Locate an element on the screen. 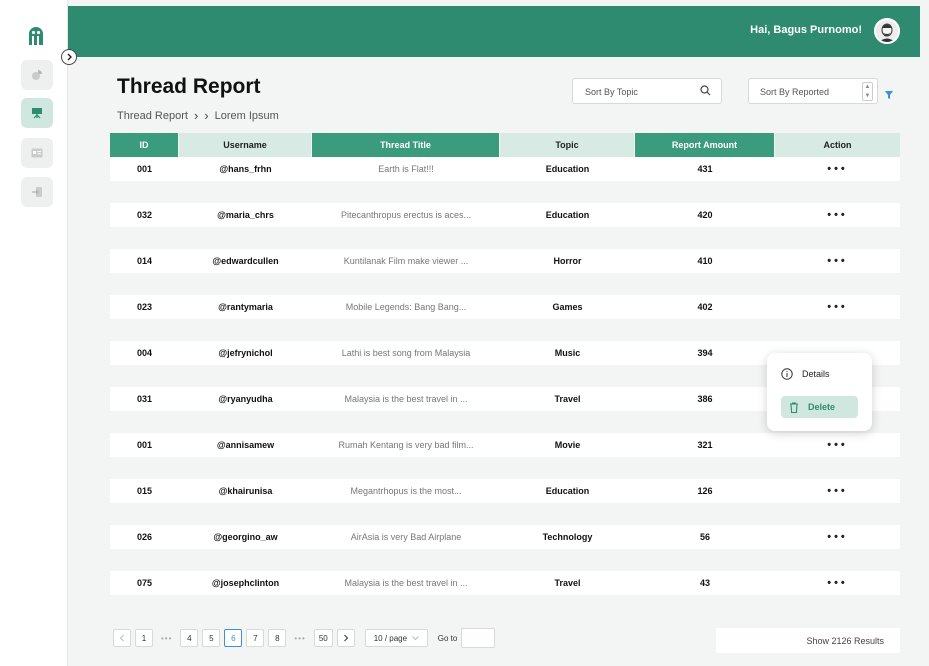 Image resolution: width=929 pixels, height=666 pixels. sort-stepper: ▲ ▼ is located at coordinates (867, 91).